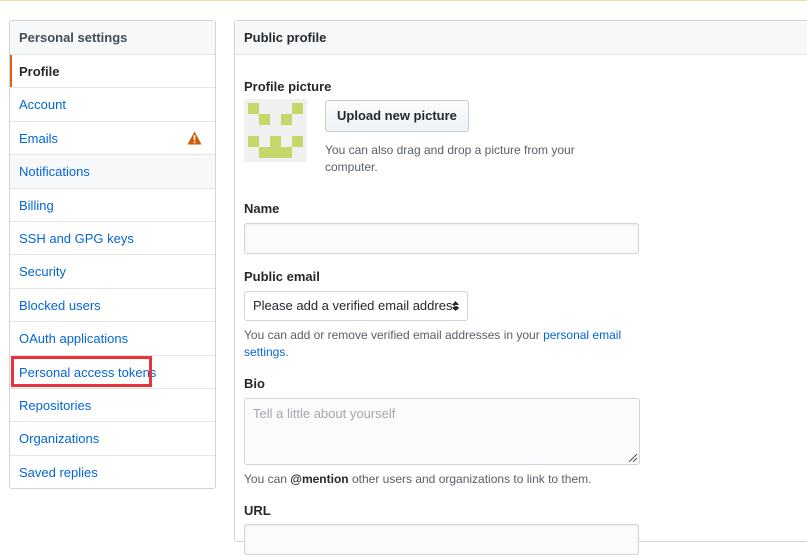 The height and width of the screenshot is (555, 807). Describe the element at coordinates (112, 439) in the screenshot. I see `sidebar-item-organizations: Organizations` at that location.